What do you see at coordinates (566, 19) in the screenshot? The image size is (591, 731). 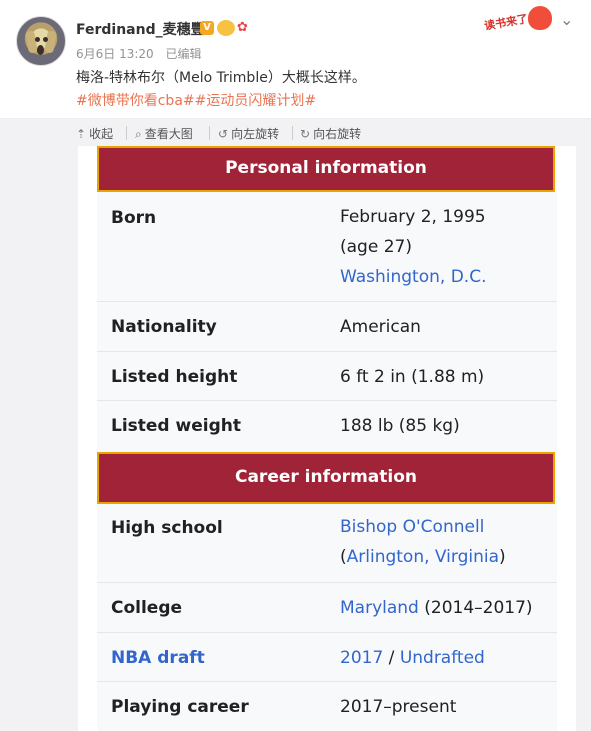 I see `chevron-down-icon: ⌄` at bounding box center [566, 19].